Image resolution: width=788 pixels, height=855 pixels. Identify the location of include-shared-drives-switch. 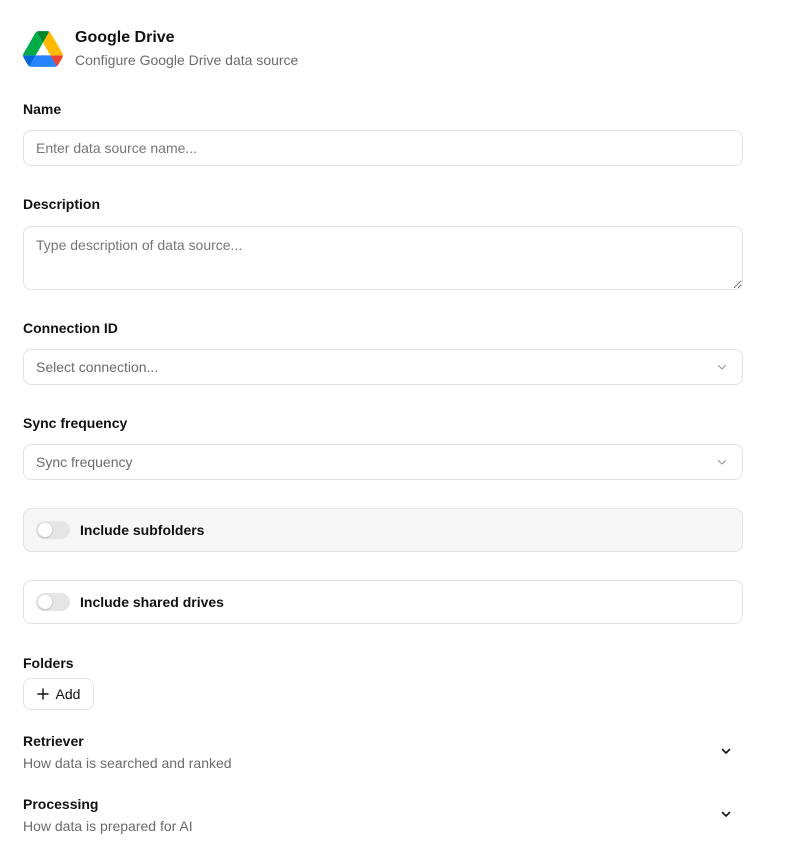
(53, 602).